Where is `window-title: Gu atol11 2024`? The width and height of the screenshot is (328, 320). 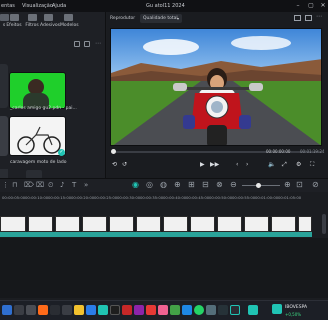 window-title: Gu atol11 2024 is located at coordinates (165, 6).